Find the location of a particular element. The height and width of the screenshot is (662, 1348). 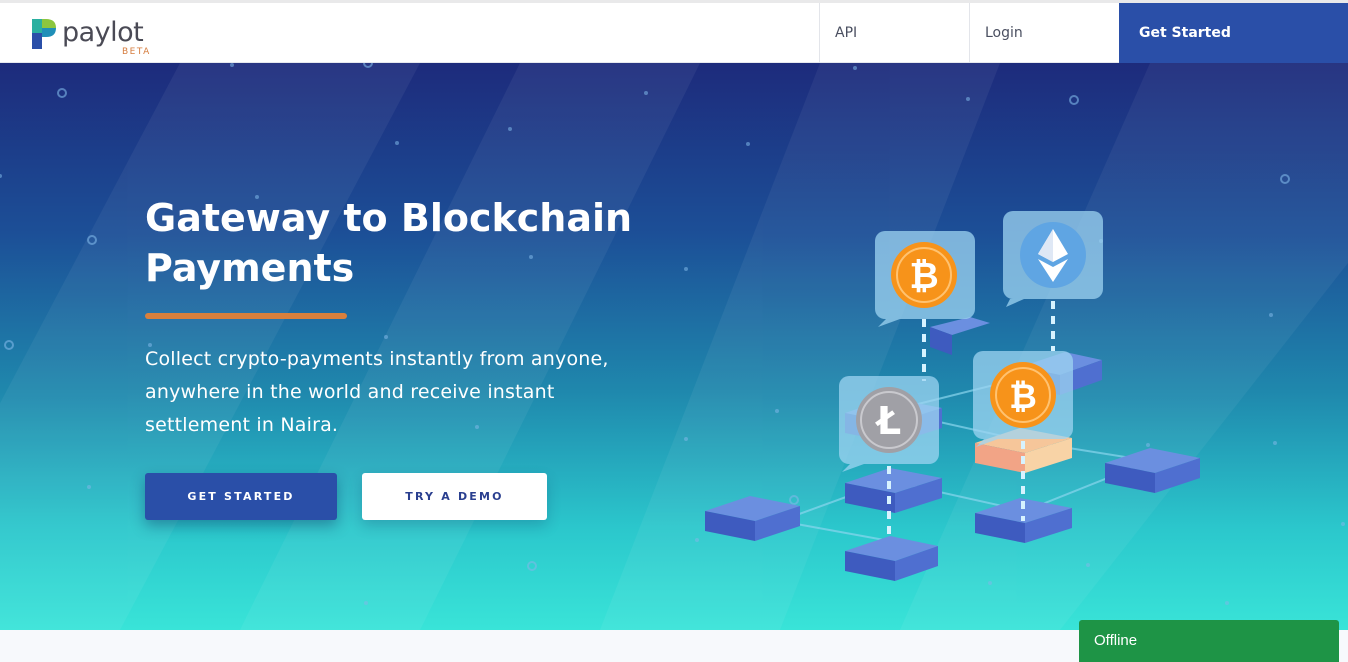

nav-api-link: API is located at coordinates (894, 33).